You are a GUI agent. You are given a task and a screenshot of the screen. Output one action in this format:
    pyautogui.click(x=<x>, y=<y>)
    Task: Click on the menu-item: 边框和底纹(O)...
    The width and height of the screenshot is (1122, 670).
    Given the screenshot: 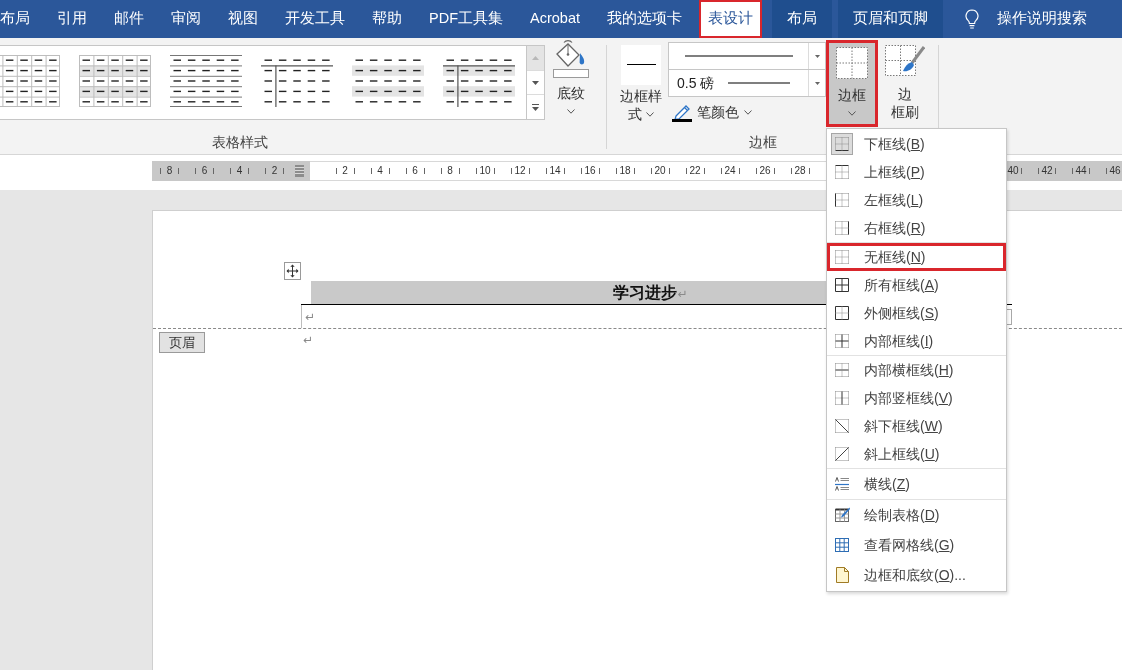 What is the action you would take?
    pyautogui.click(x=916, y=575)
    